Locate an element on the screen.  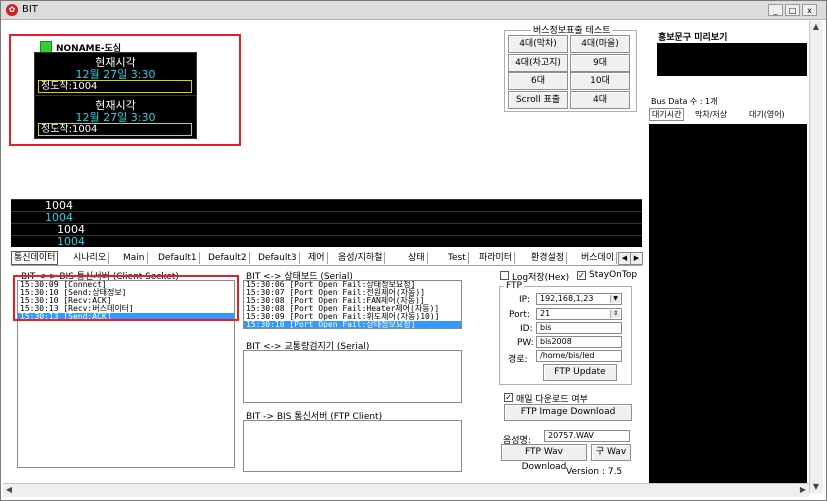
scroll-up-icon: ▲ is located at coordinates (816, 27).